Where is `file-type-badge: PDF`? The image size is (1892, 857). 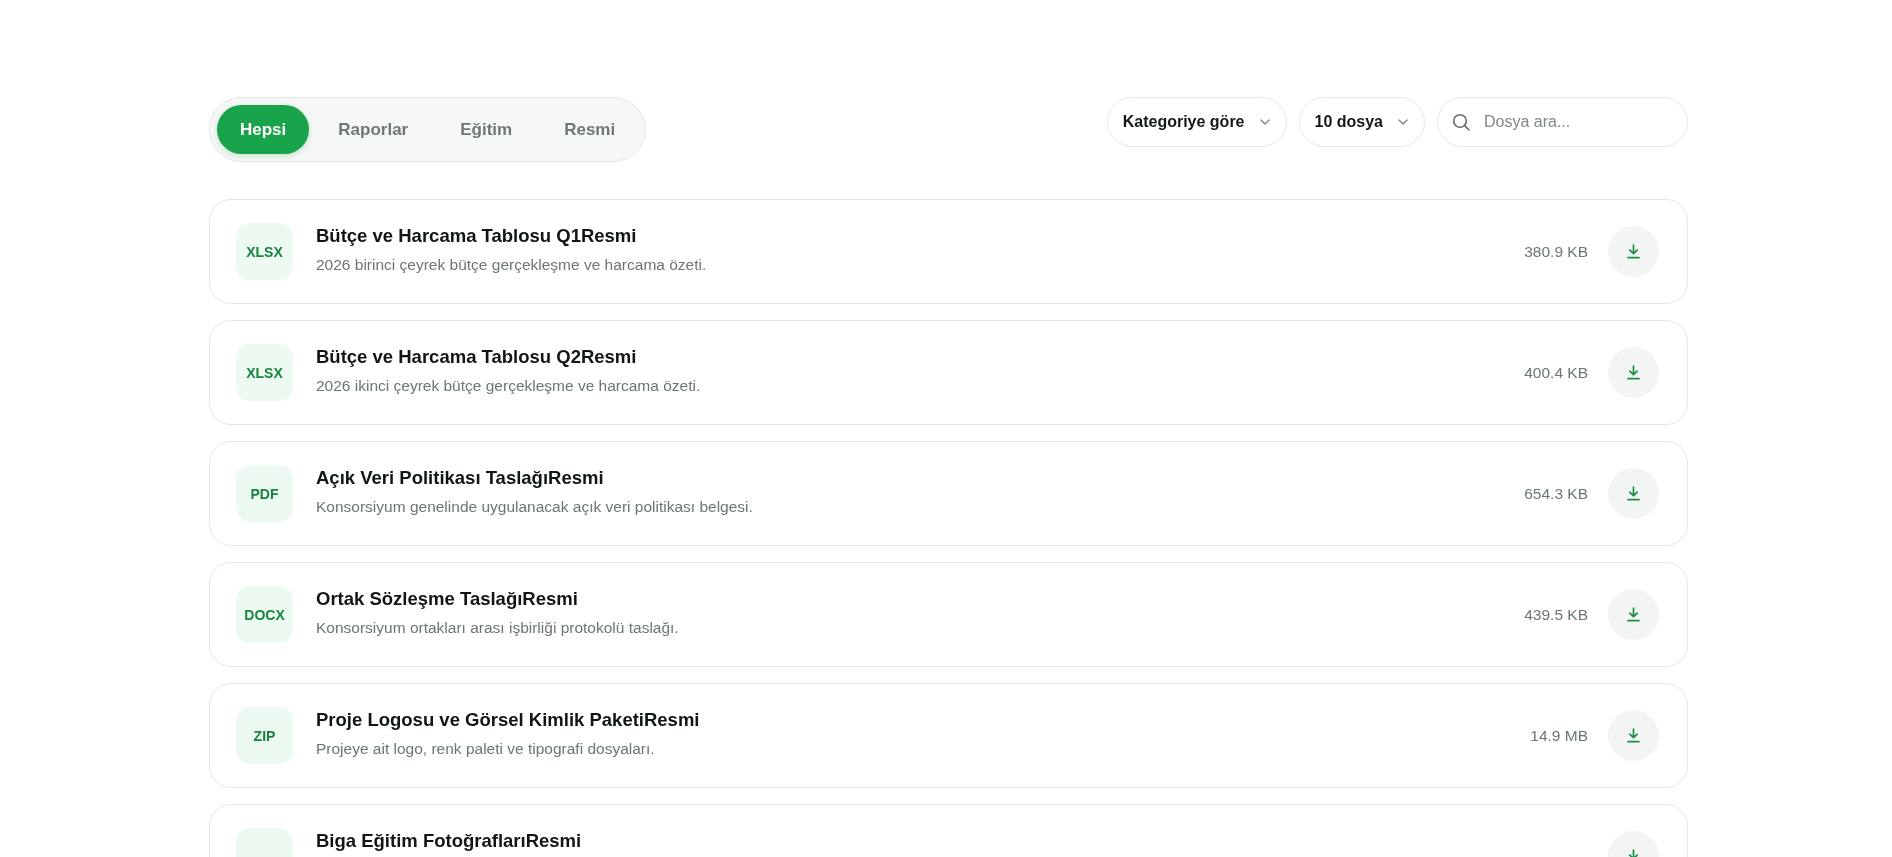
file-type-badge: PDF is located at coordinates (264, 493).